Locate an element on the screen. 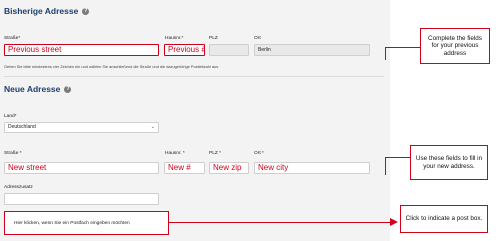  arrow-right-icon is located at coordinates (394, 222).